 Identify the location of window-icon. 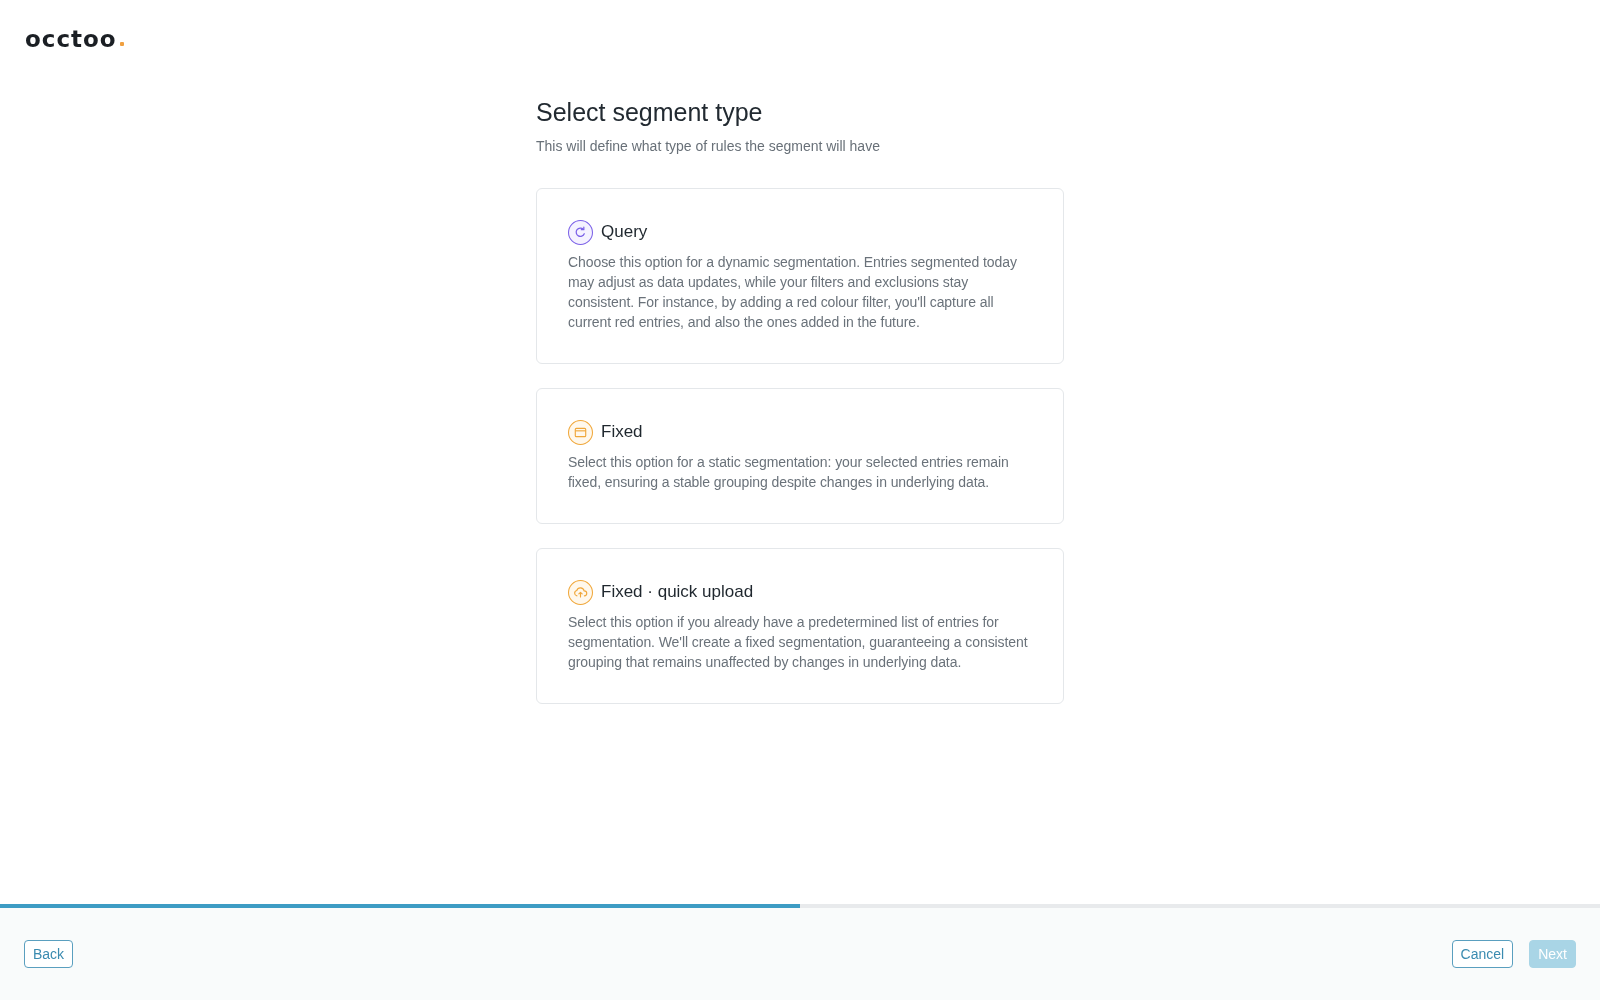
(580, 432).